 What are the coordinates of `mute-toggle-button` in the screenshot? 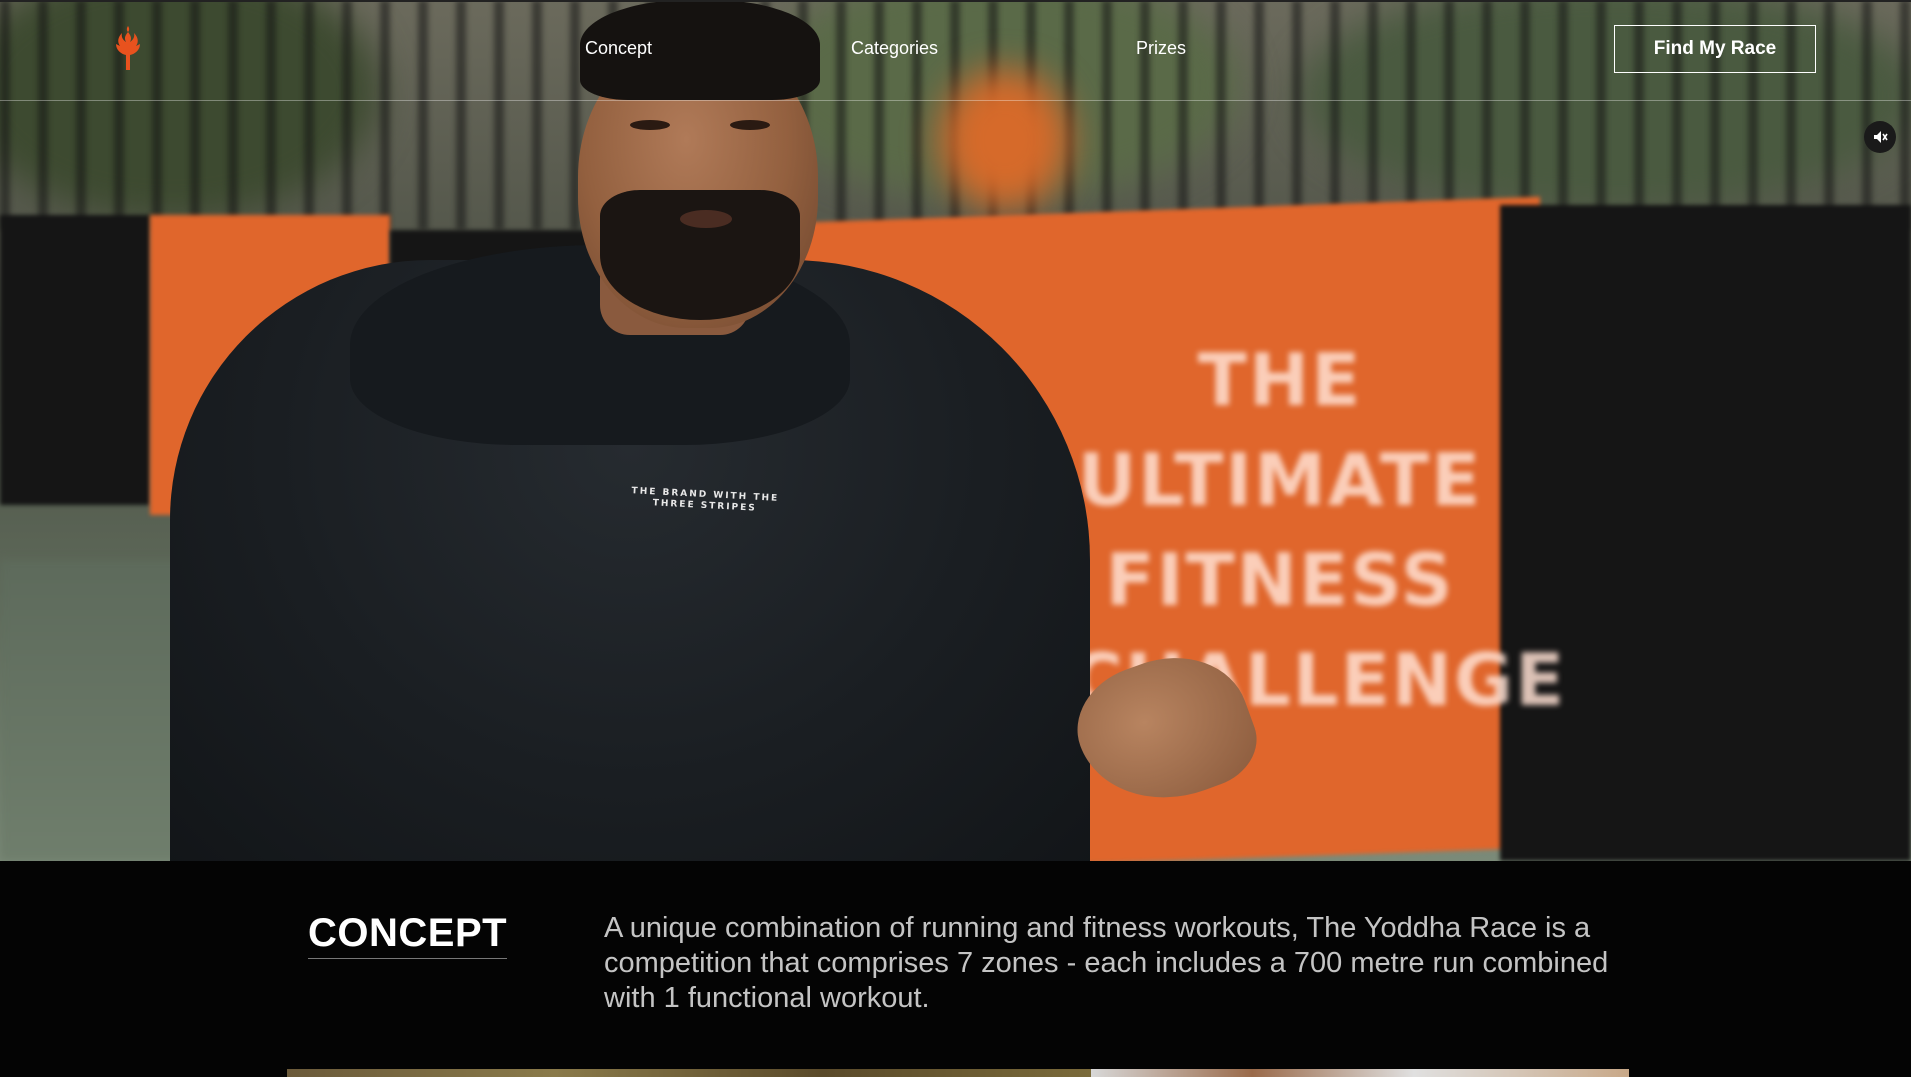 It's located at (1880, 137).